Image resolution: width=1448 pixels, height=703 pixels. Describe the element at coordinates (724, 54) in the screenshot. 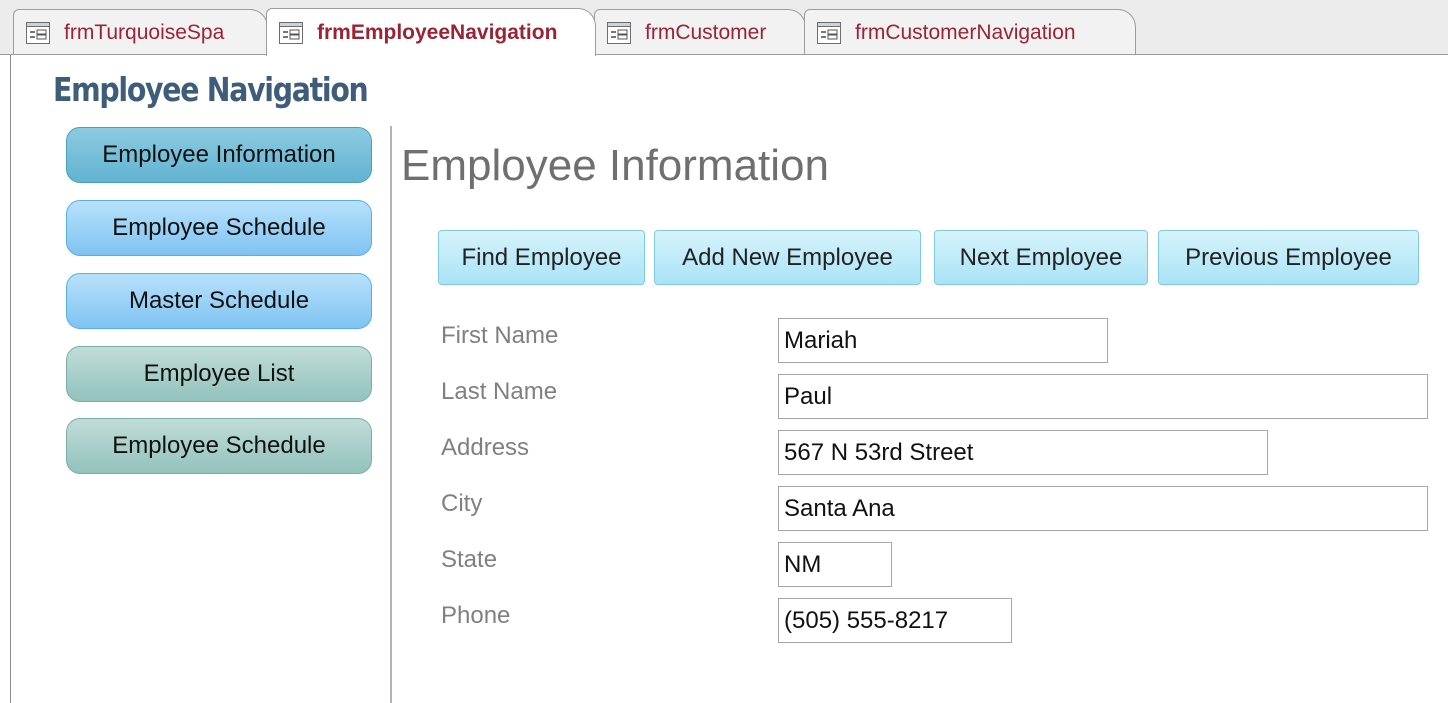

I see `tab-strip-border` at that location.